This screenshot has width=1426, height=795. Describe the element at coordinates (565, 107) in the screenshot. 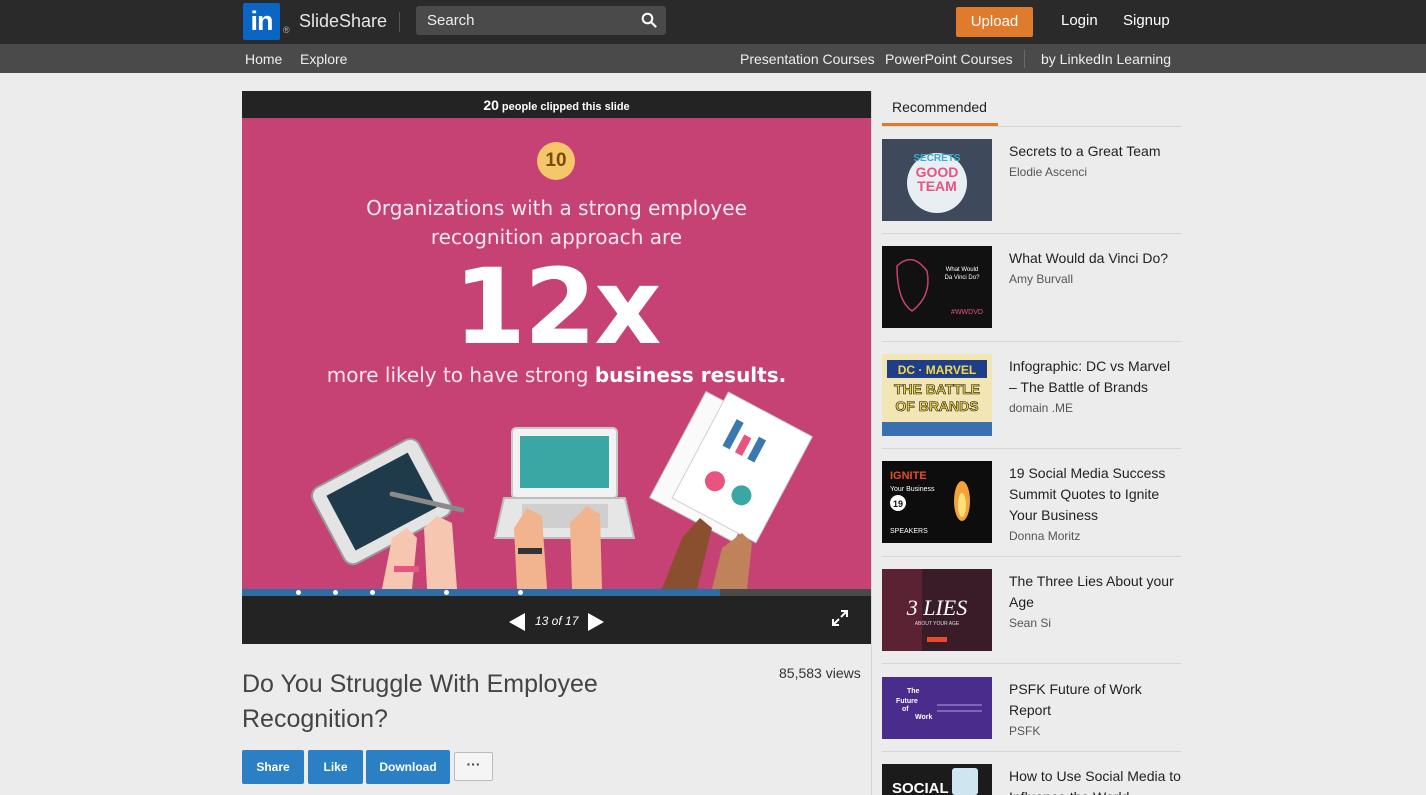

I see `clip-text: people clipped this slide` at that location.